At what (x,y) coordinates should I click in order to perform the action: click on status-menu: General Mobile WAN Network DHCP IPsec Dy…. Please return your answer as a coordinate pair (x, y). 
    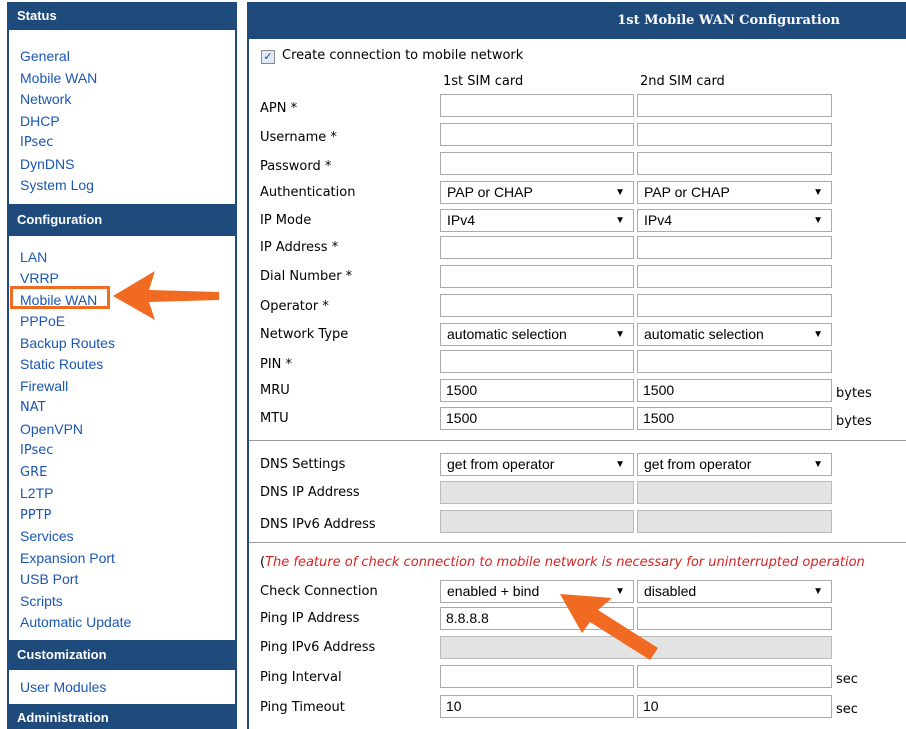
    Looking at the image, I should click on (122, 117).